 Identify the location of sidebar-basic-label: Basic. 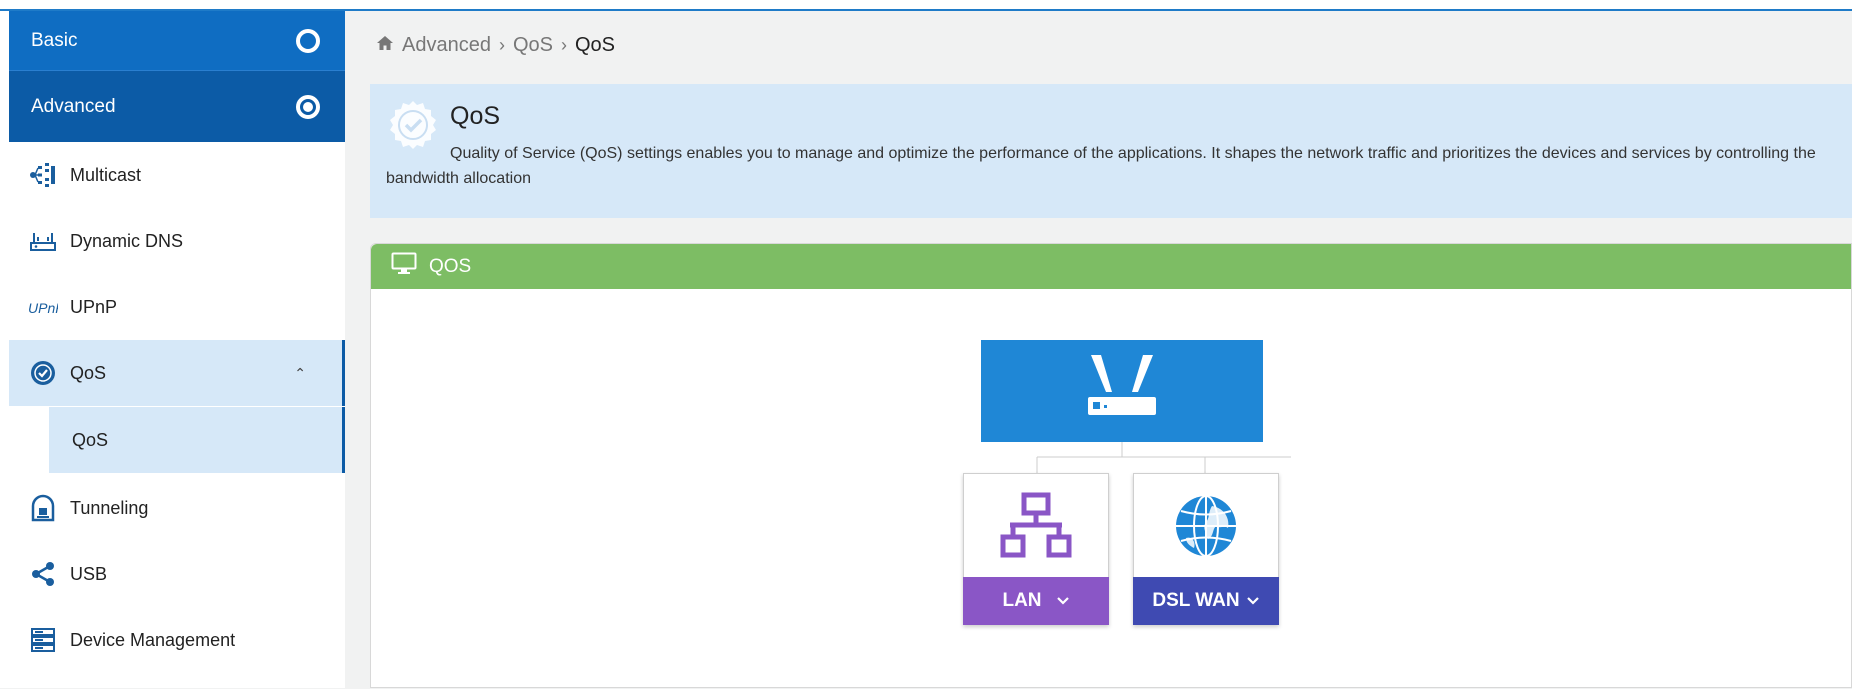
(54, 40).